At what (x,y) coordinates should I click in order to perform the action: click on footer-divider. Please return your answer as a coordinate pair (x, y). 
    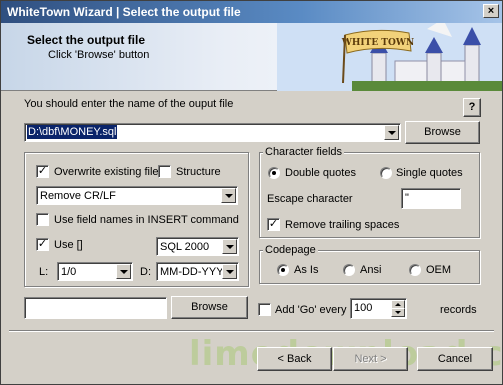
    Looking at the image, I should click on (251, 331).